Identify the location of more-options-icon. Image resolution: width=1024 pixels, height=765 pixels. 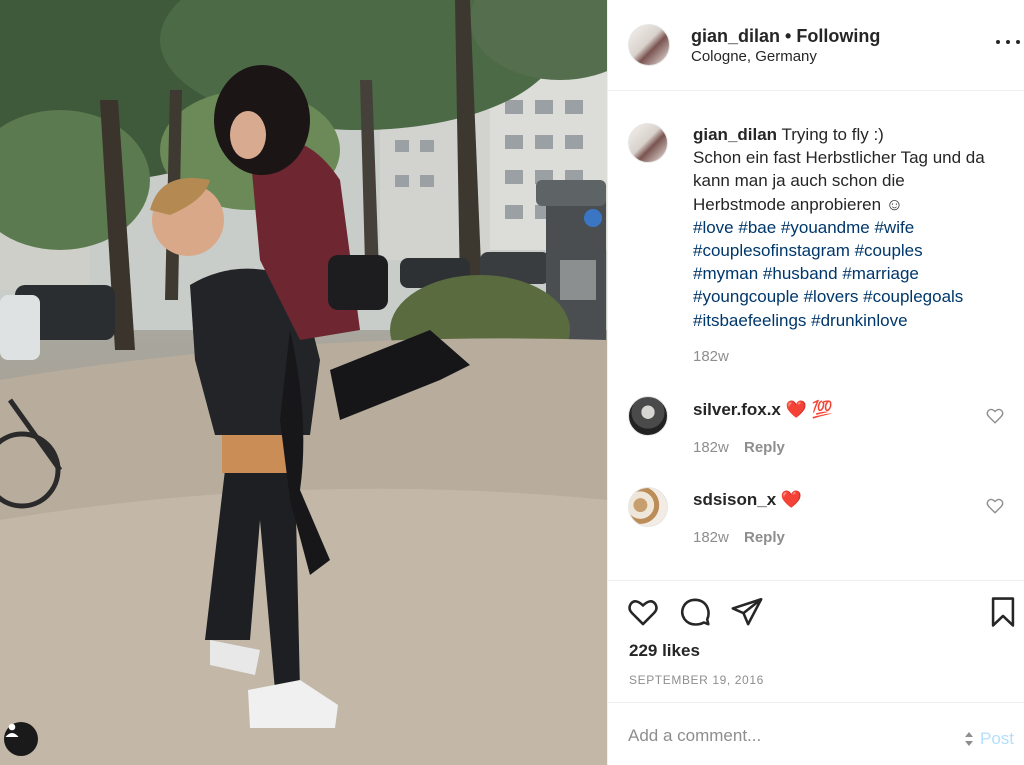
(1008, 42).